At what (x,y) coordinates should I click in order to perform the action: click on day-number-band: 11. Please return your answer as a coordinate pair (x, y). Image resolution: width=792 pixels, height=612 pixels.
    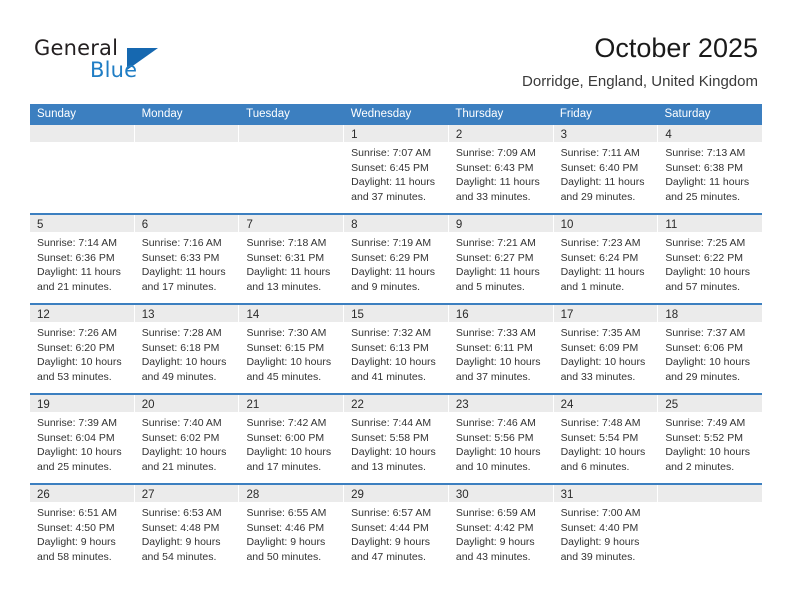
    Looking at the image, I should click on (710, 223).